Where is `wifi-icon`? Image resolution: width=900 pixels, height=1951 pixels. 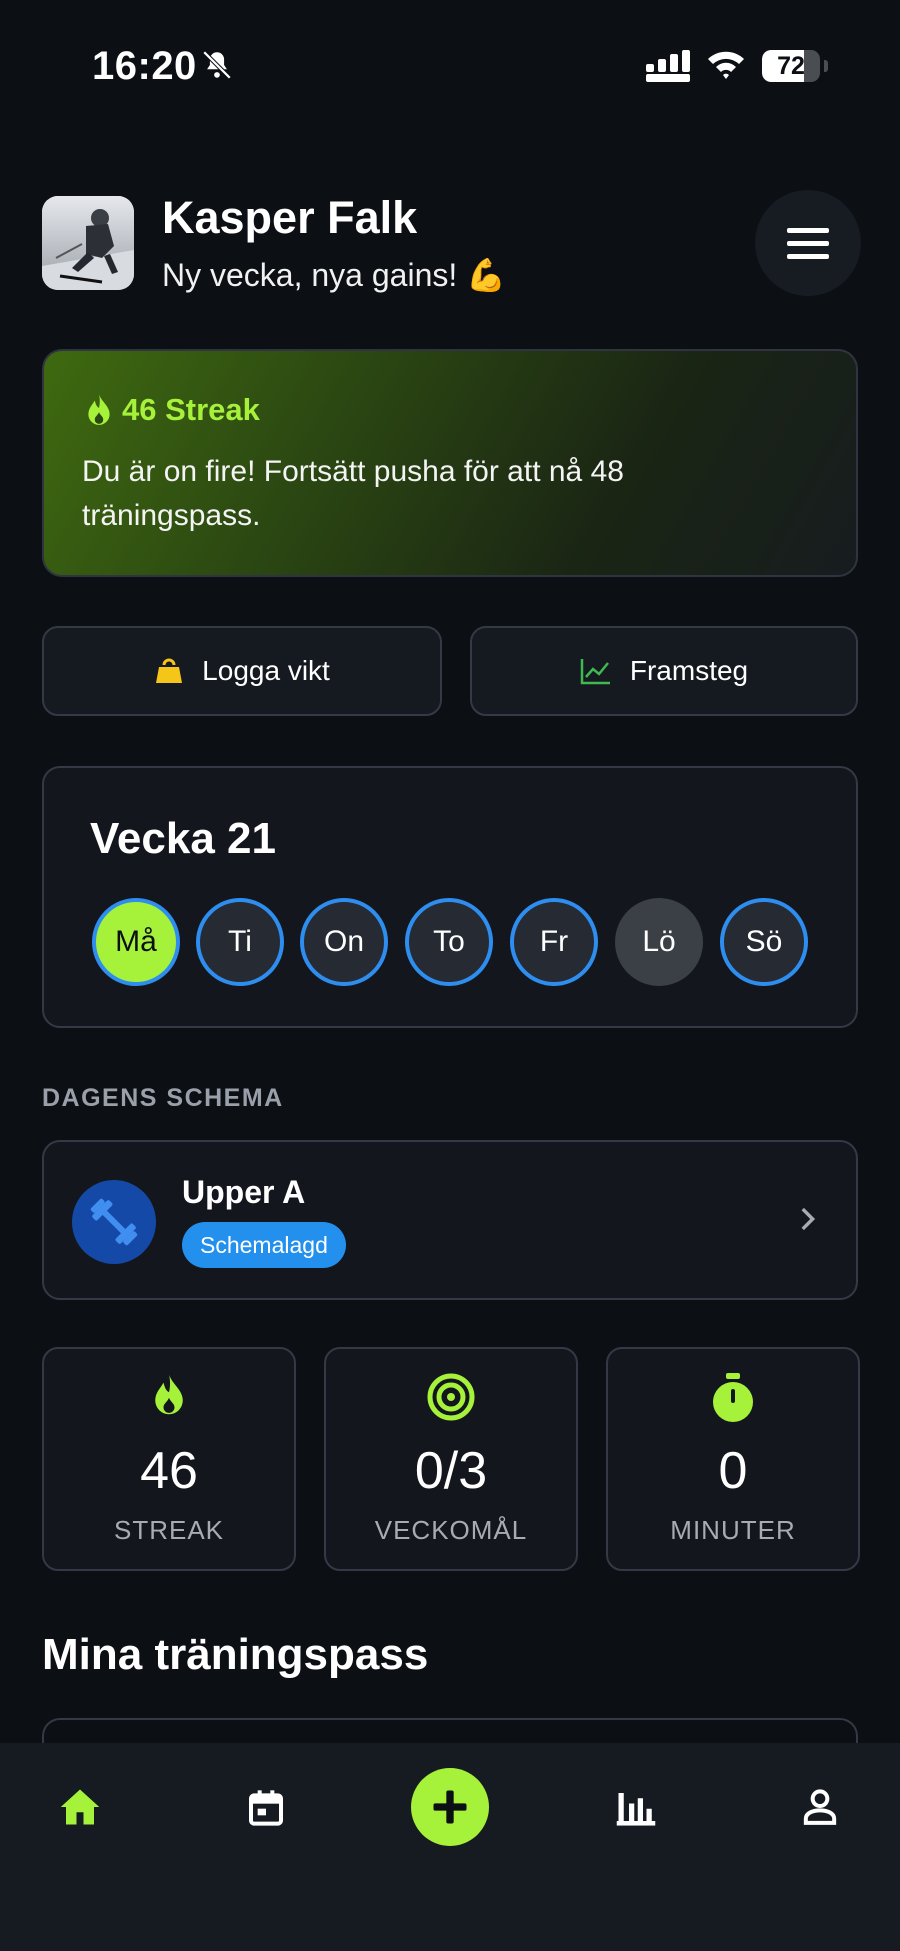
wifi-icon is located at coordinates (726, 65).